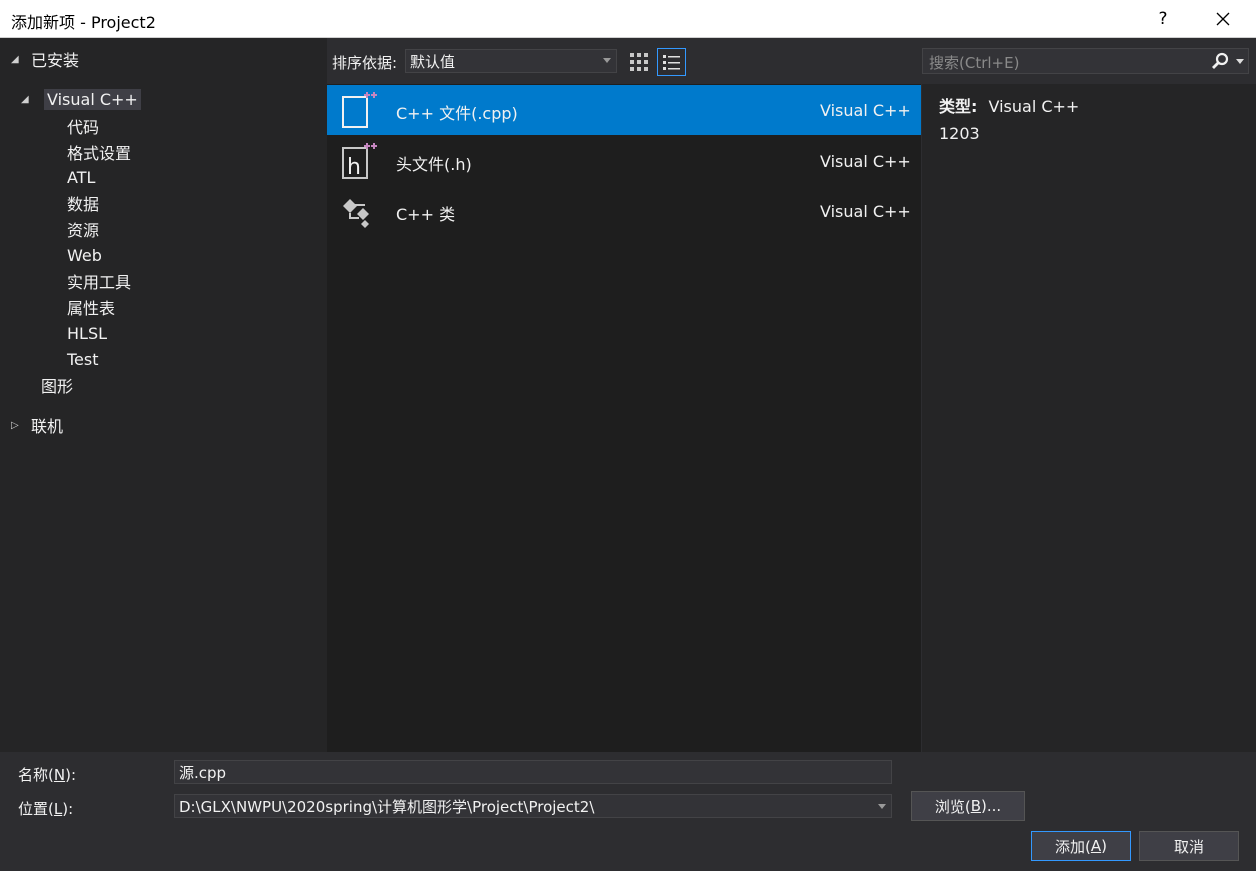  Describe the element at coordinates (354, 167) in the screenshot. I see `svg-text: h` at that location.